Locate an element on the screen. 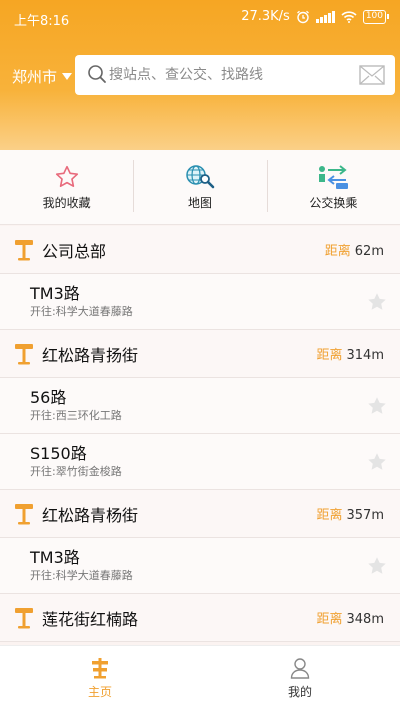 This screenshot has height=711, width=400. stop-name: 公司总部 is located at coordinates (74, 251).